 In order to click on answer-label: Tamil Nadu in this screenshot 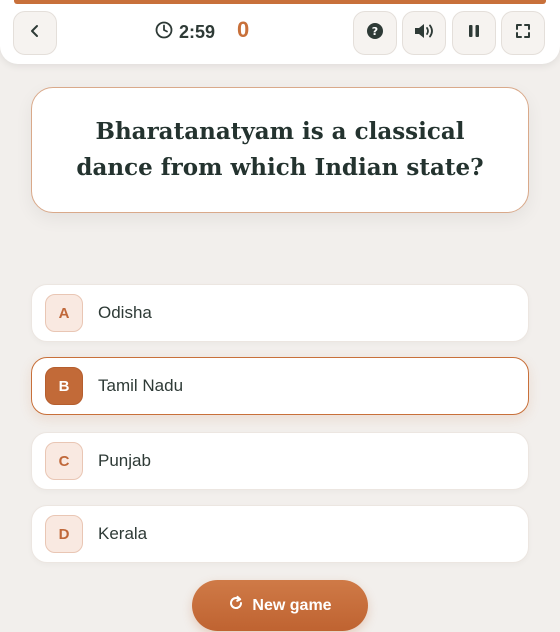, I will do `click(141, 385)`.